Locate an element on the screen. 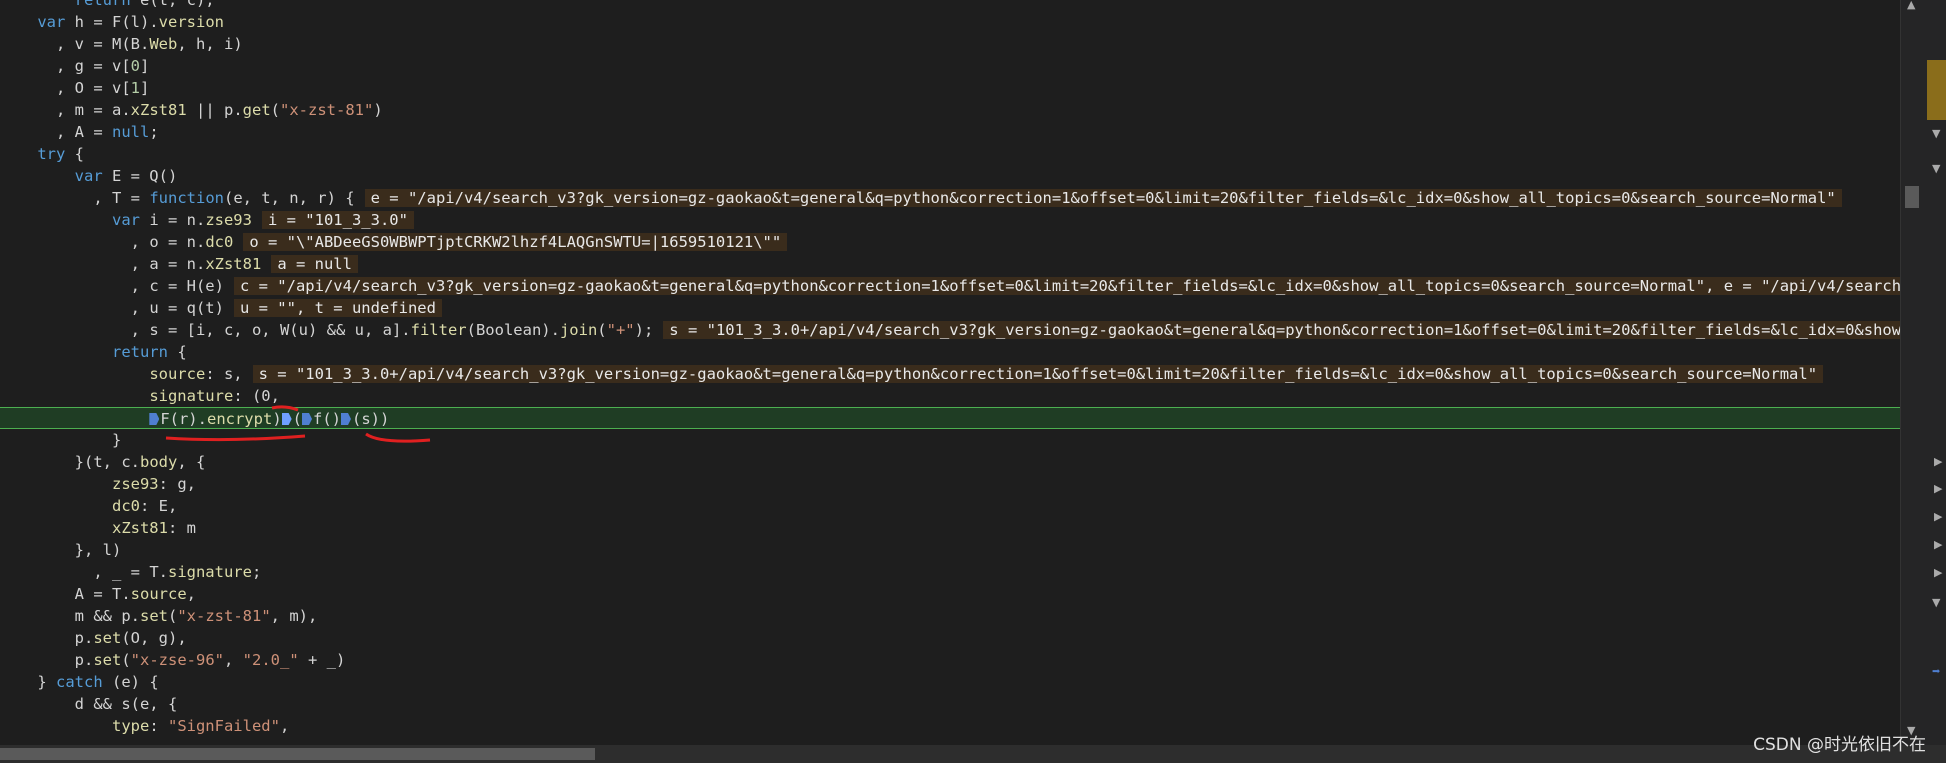  code-line: A = T.source, is located at coordinates (950, 594).